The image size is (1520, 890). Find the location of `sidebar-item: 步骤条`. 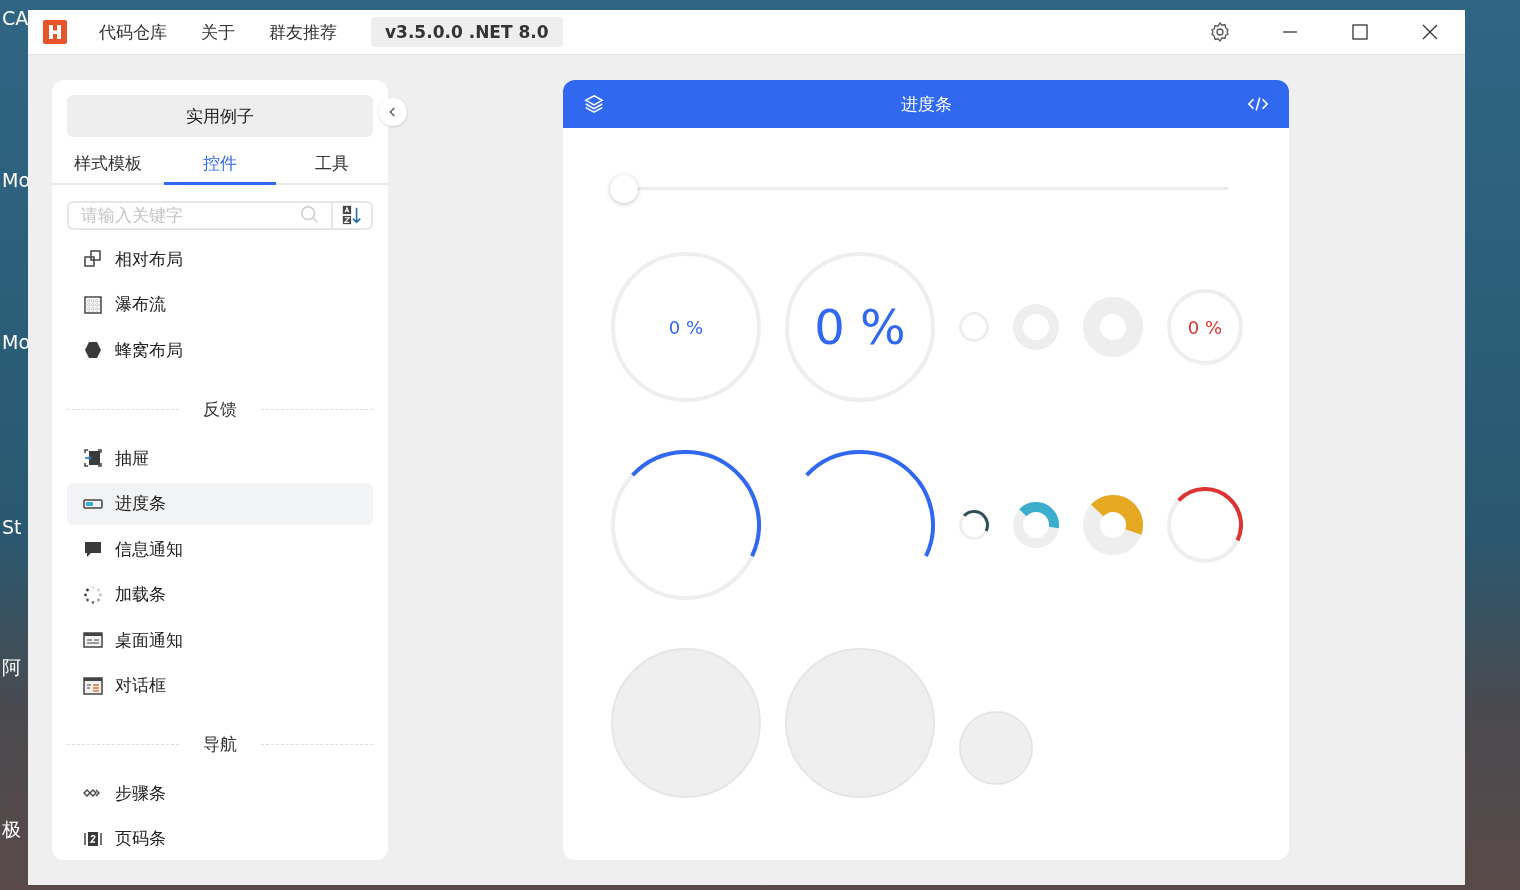

sidebar-item: 步骤条 is located at coordinates (220, 793).